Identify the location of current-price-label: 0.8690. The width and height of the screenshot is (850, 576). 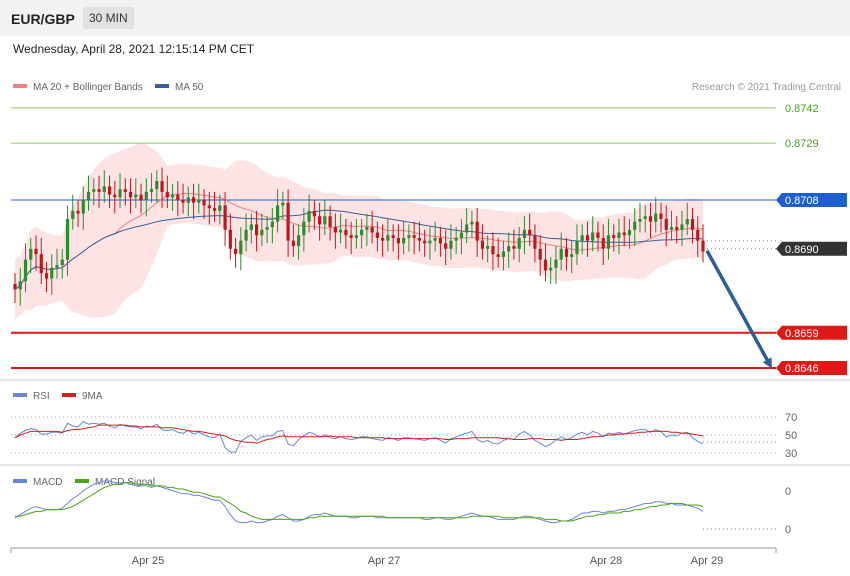
(802, 250).